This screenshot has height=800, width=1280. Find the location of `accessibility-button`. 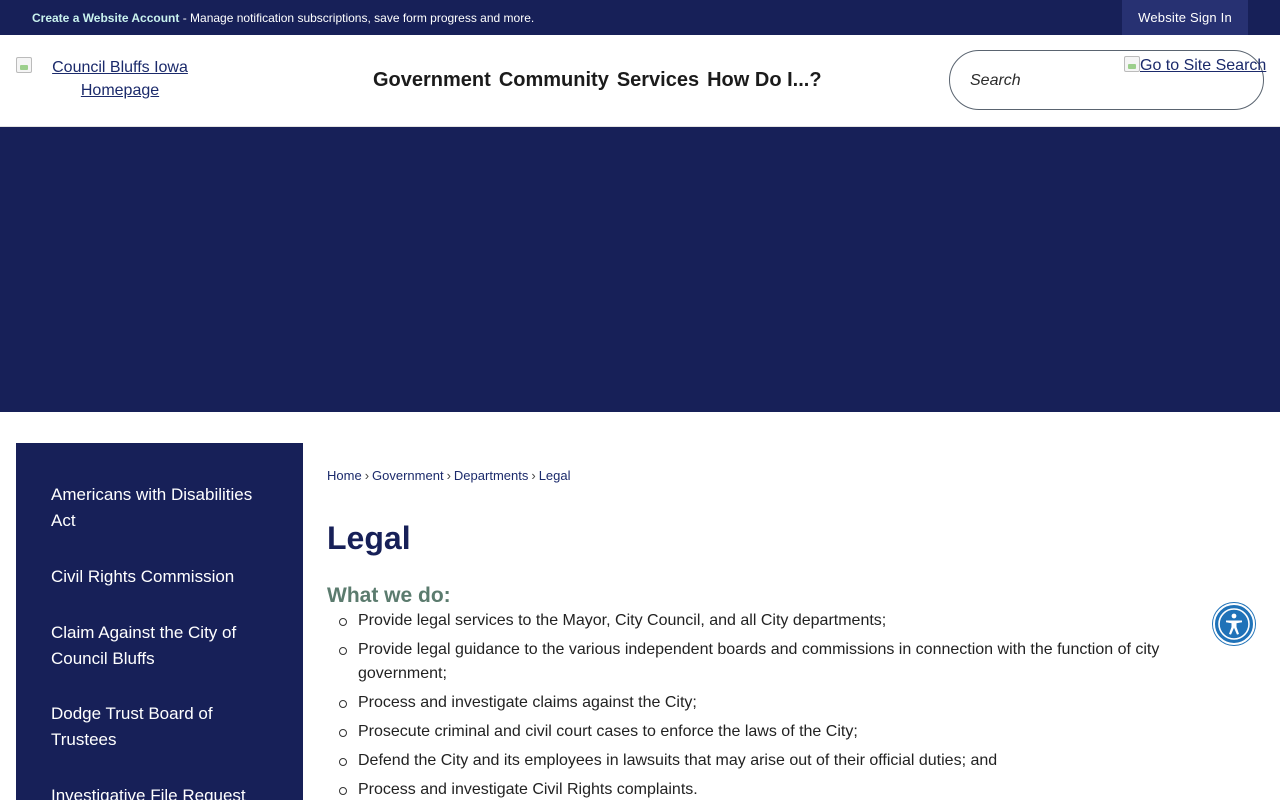

accessibility-button is located at coordinates (1234, 624).